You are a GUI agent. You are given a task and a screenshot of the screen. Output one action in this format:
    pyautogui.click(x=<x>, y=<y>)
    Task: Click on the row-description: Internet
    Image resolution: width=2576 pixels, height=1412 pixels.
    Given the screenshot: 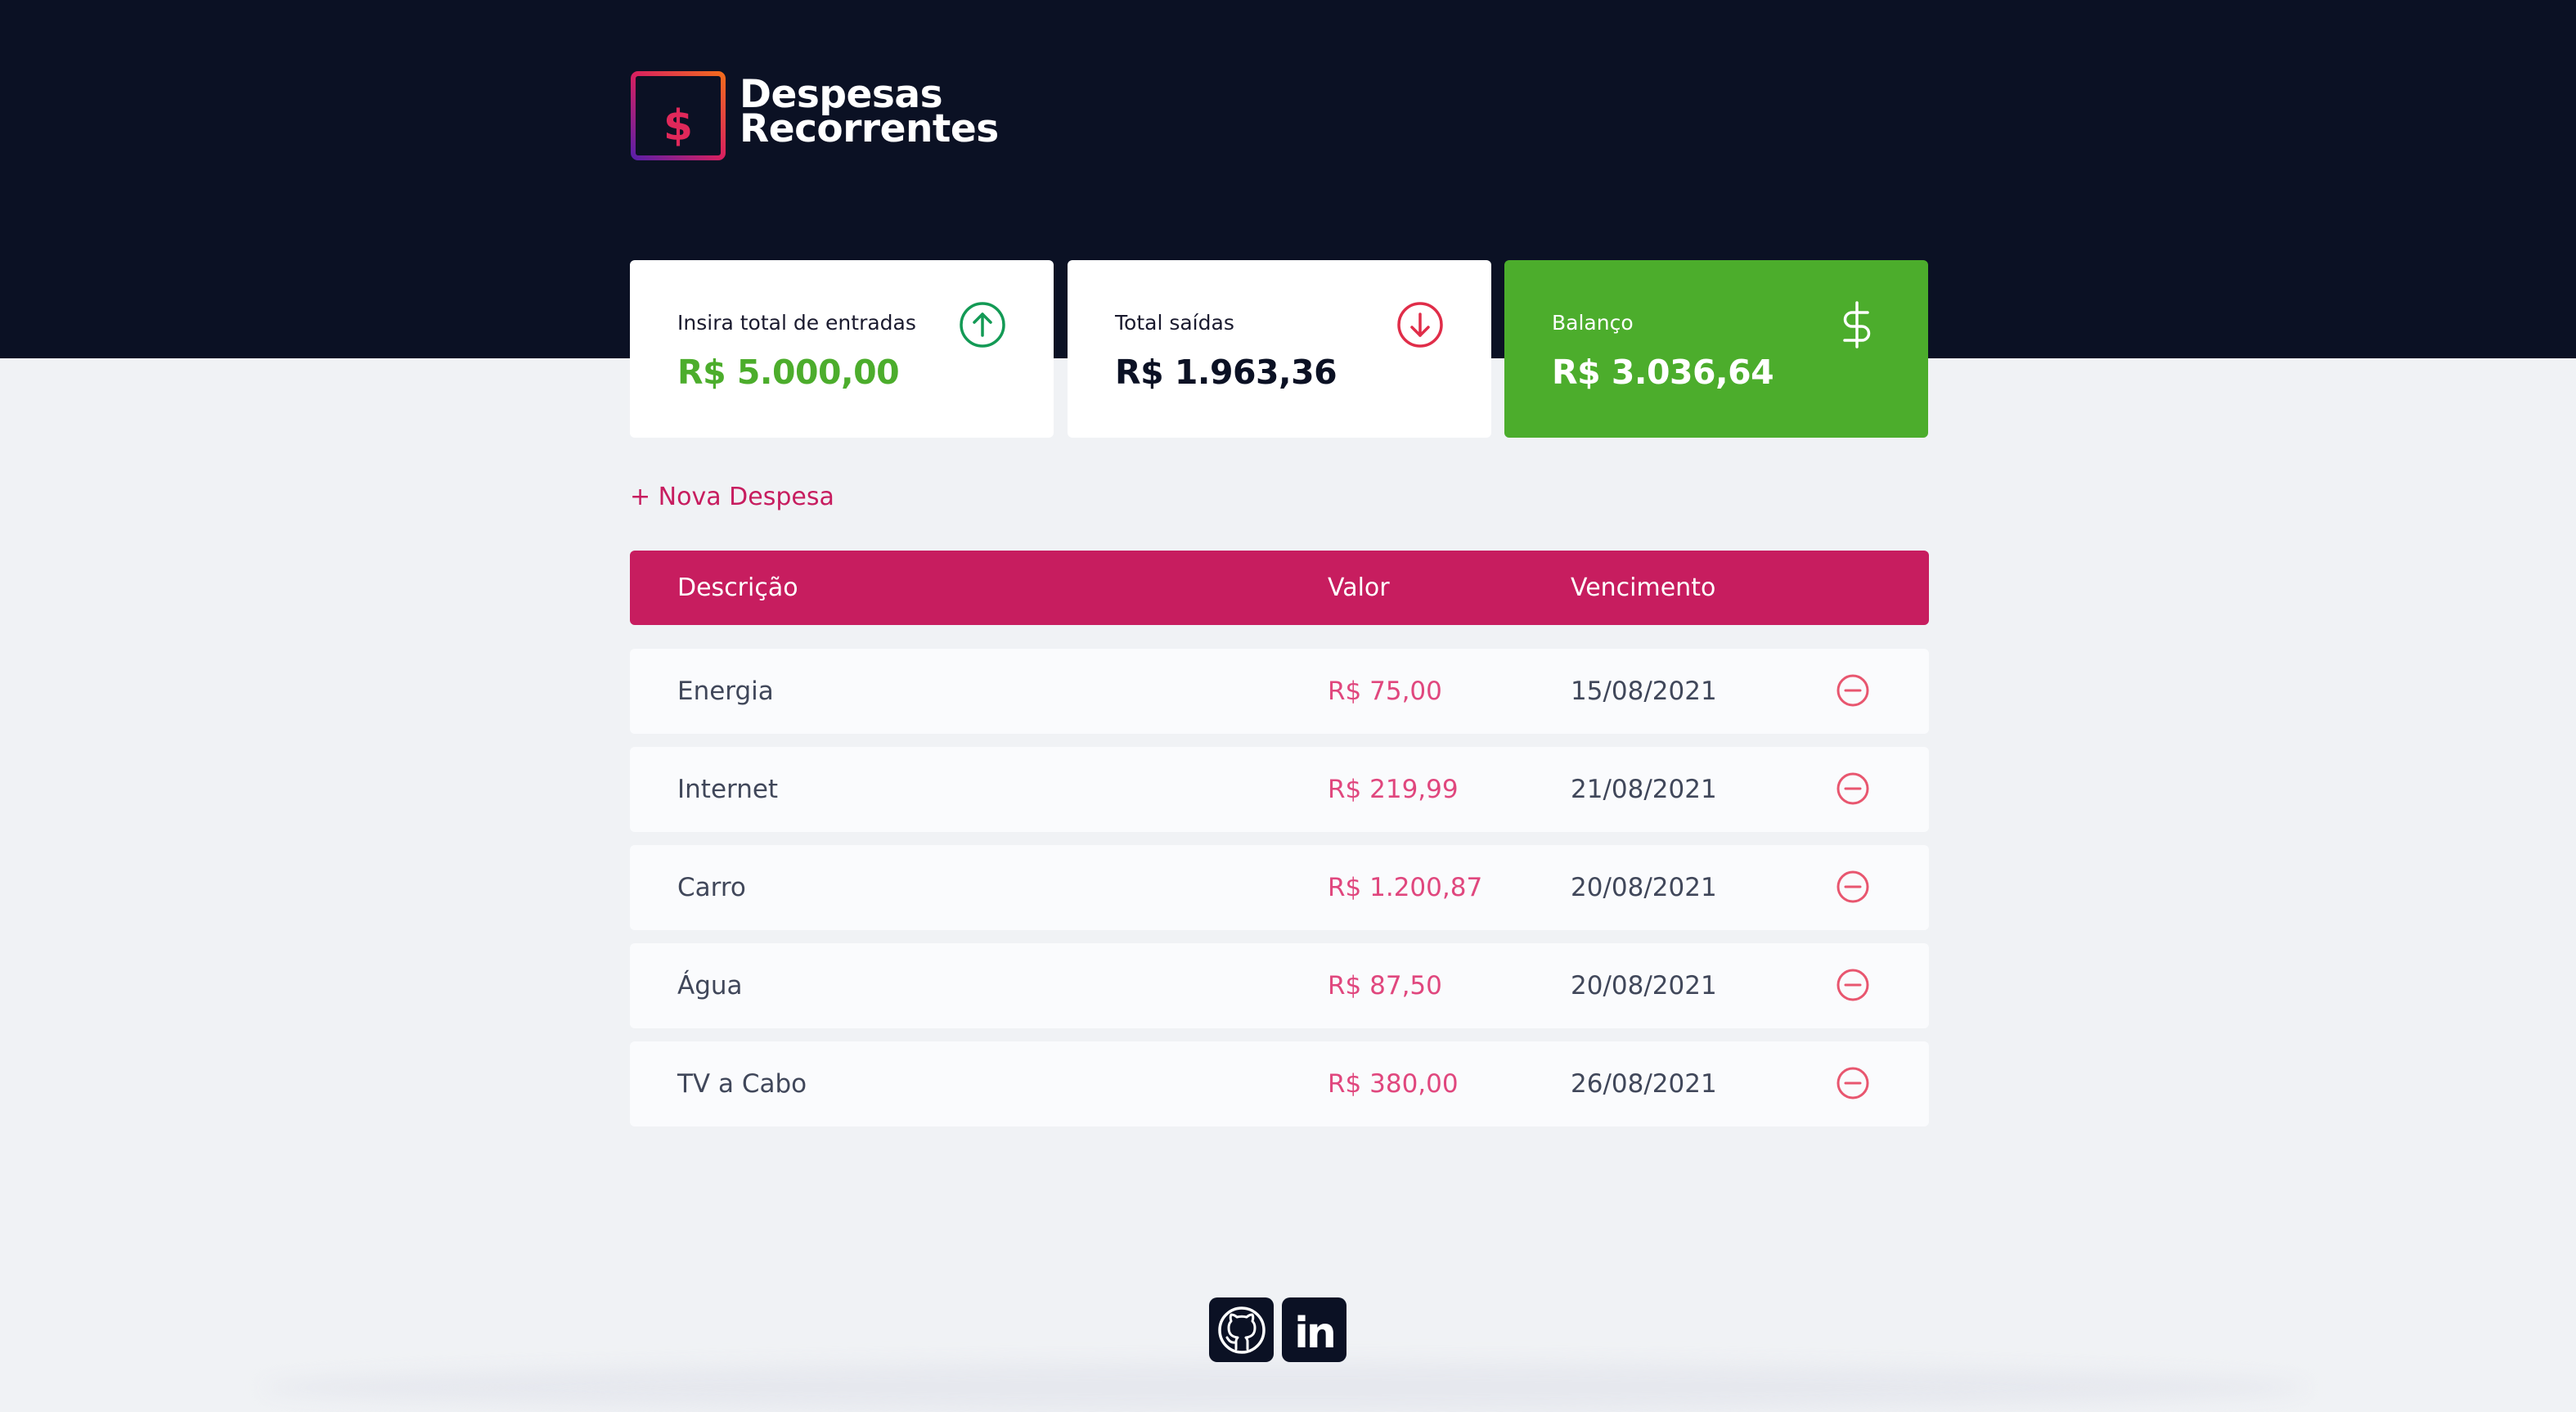 What is the action you would take?
    pyautogui.click(x=728, y=789)
    